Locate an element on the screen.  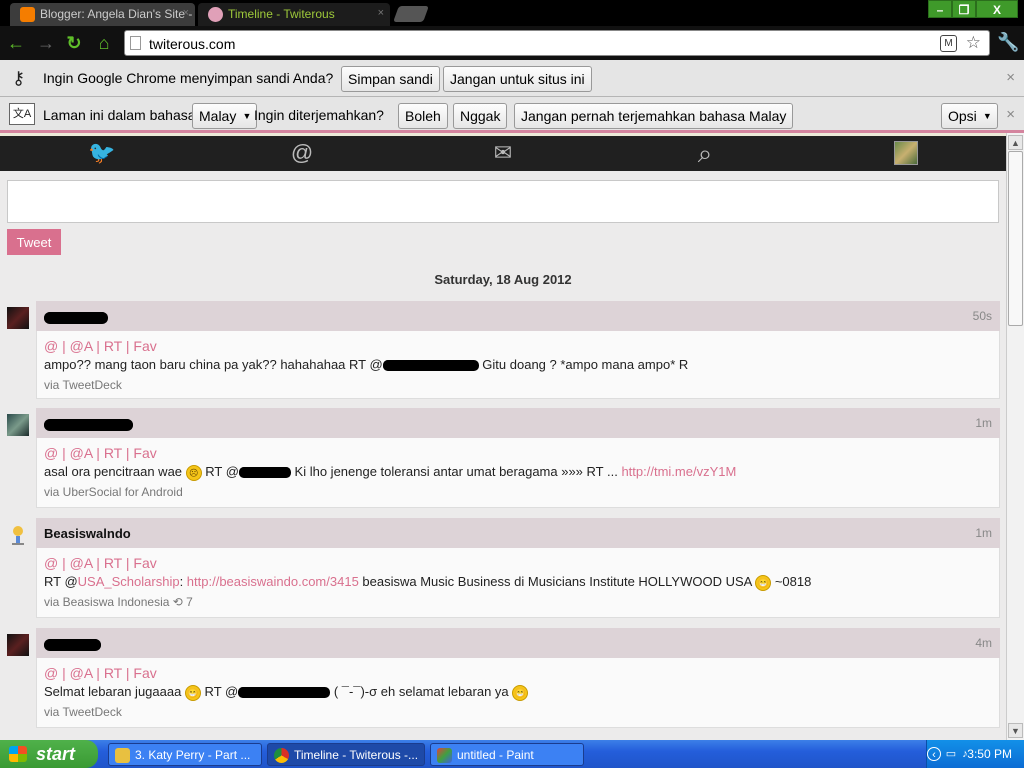
options-label: Opsi is located at coordinates (962, 116).